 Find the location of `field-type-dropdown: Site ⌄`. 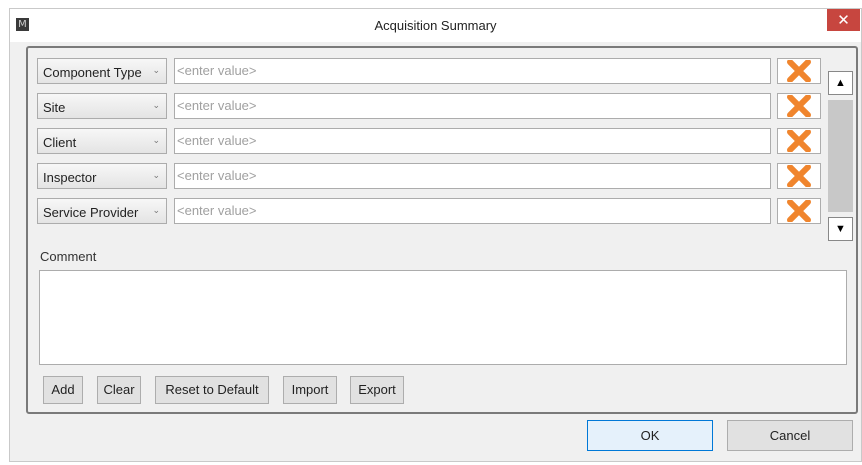

field-type-dropdown: Site ⌄ is located at coordinates (102, 106).